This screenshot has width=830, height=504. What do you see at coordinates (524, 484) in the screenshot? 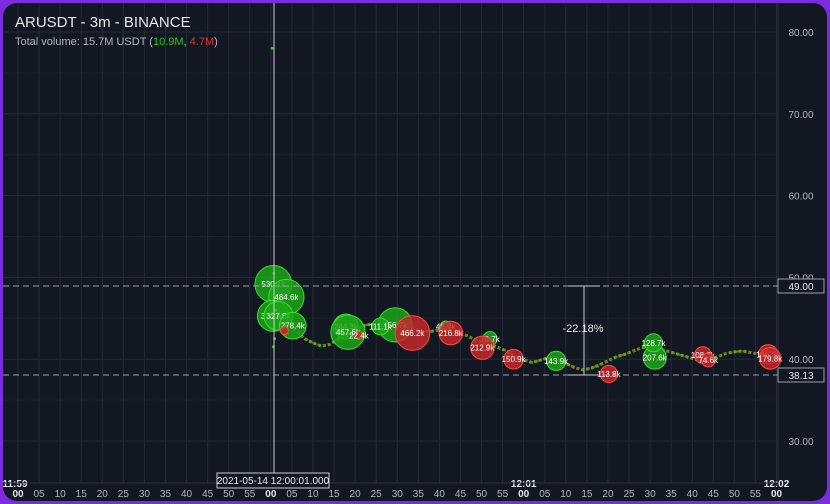
I see `minute-label: 12:01` at bounding box center [524, 484].